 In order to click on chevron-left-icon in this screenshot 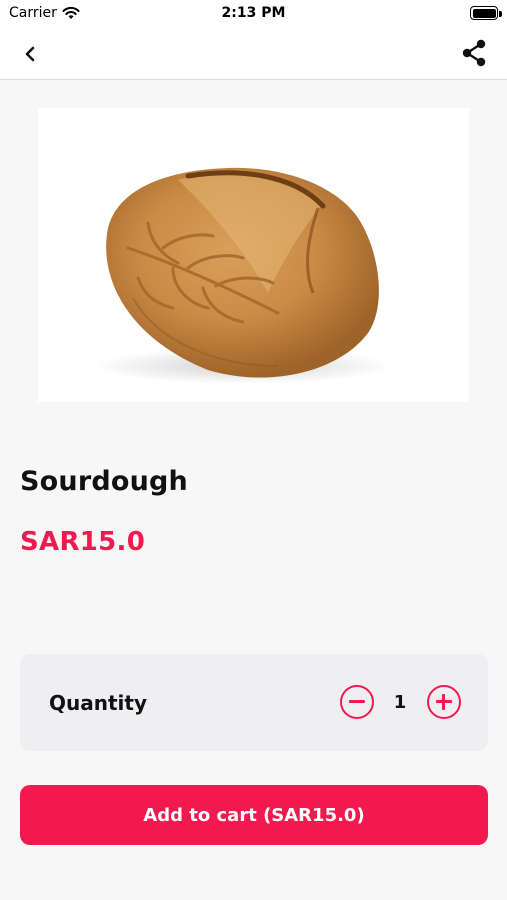, I will do `click(30, 54)`.